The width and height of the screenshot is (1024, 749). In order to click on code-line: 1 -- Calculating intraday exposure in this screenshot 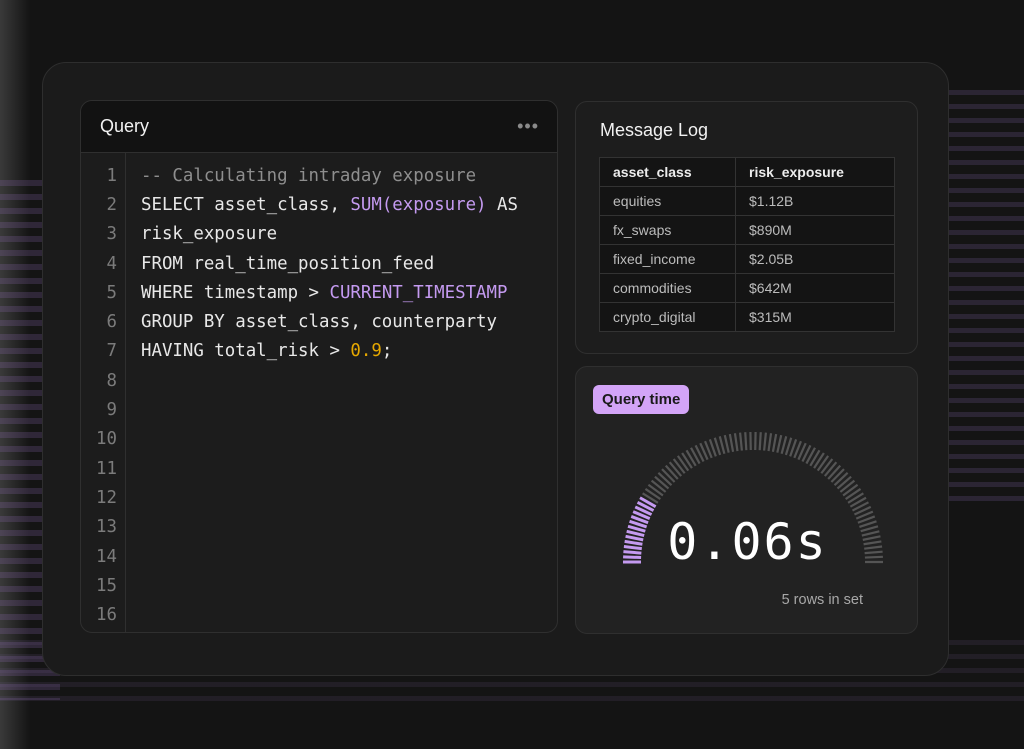, I will do `click(319, 175)`.